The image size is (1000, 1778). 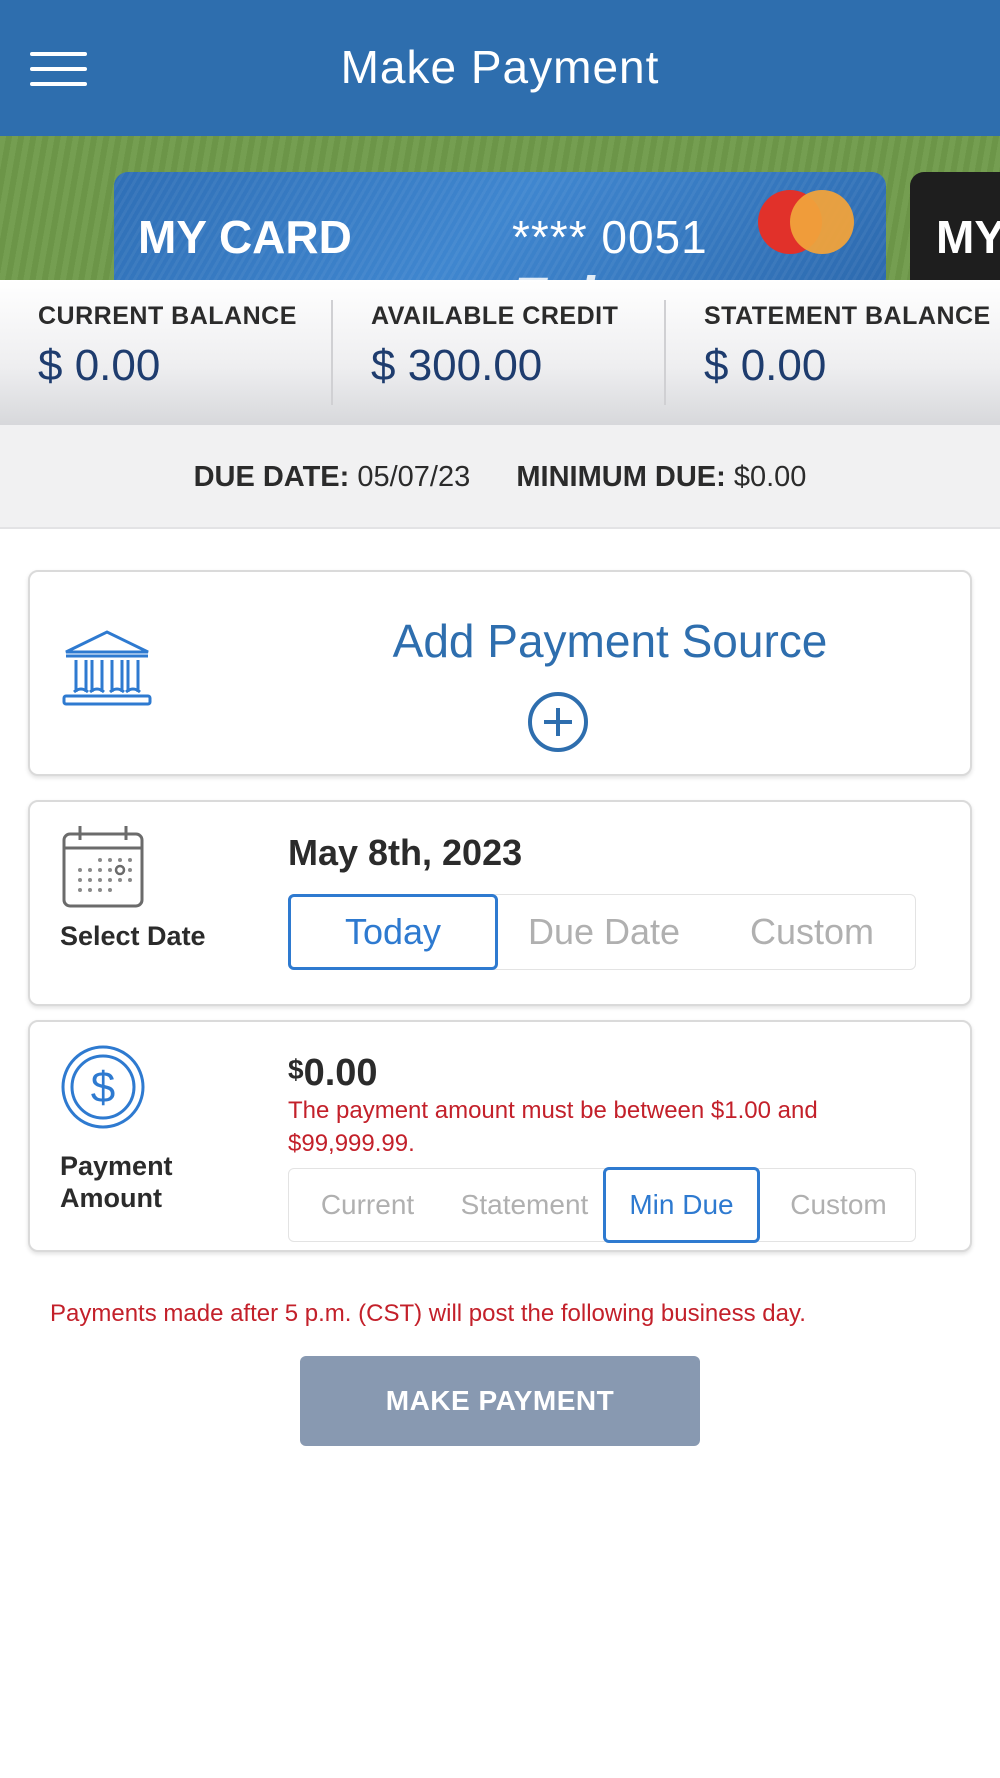 What do you see at coordinates (838, 1205) in the screenshot?
I see `amount-option-custom: Custom` at bounding box center [838, 1205].